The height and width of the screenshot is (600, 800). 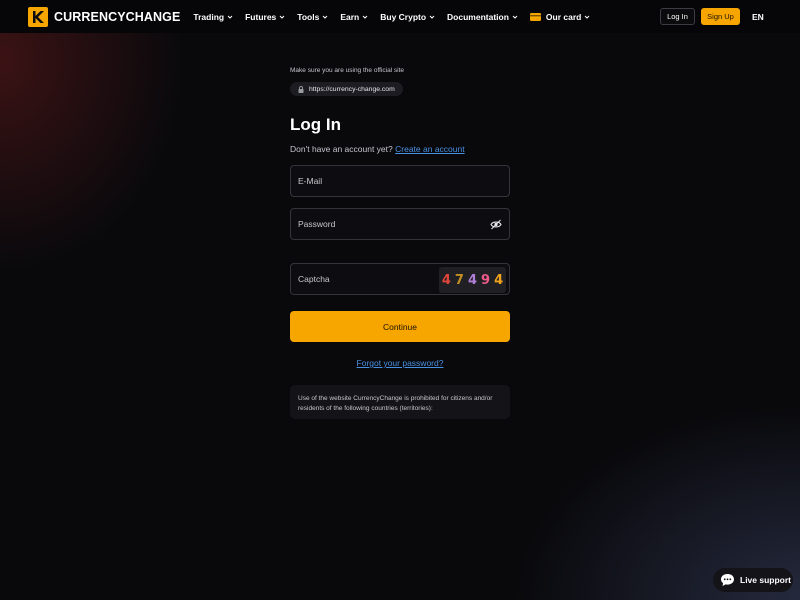 I want to click on create-account-link: Create an account, so click(x=429, y=149).